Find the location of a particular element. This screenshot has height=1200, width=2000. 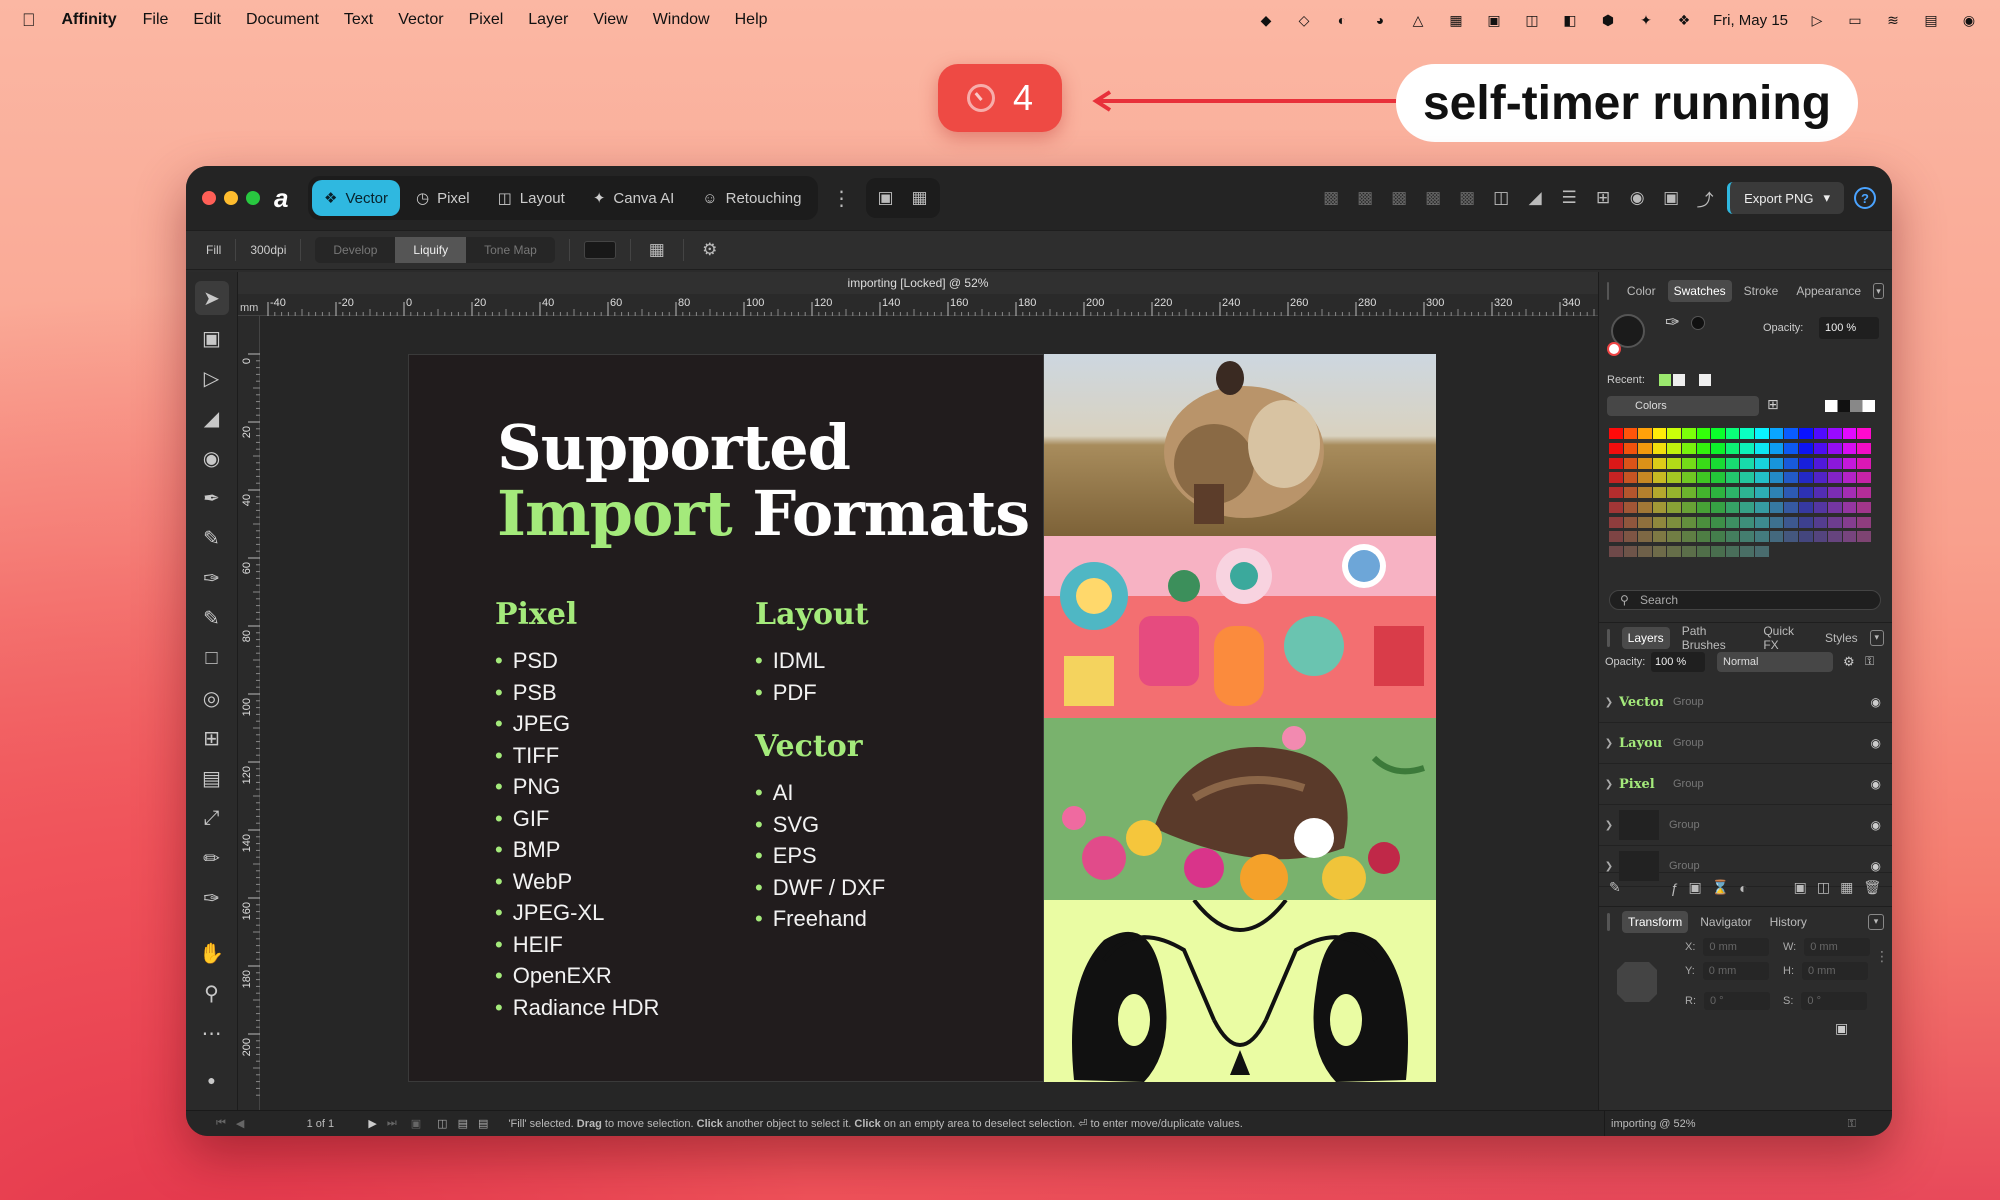

cube-icon: ⬢ is located at coordinates (1608, 20).